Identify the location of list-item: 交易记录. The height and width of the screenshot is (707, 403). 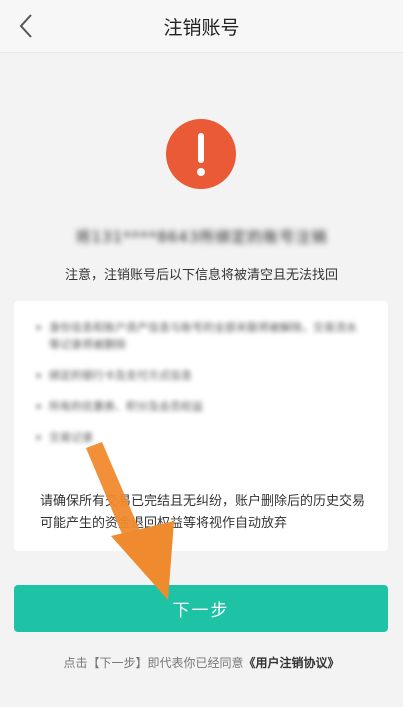
(201, 437).